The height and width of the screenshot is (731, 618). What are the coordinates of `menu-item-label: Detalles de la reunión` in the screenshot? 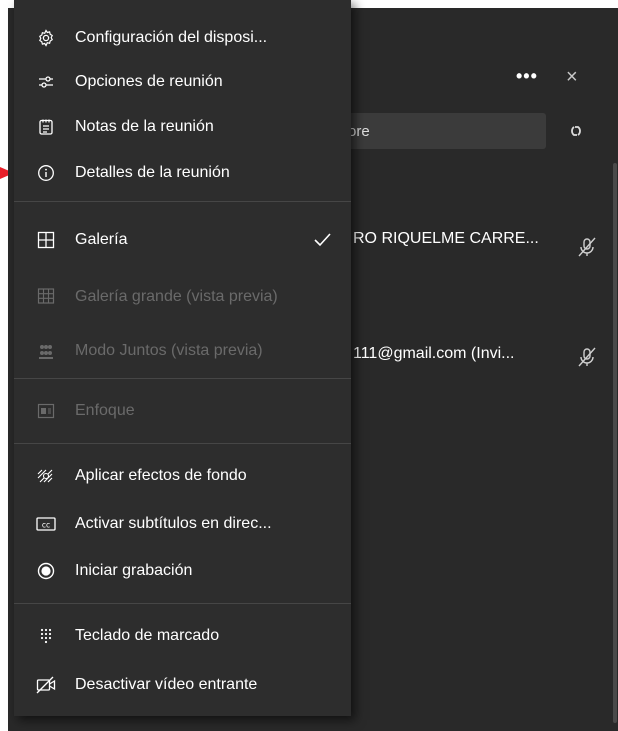 It's located at (152, 172).